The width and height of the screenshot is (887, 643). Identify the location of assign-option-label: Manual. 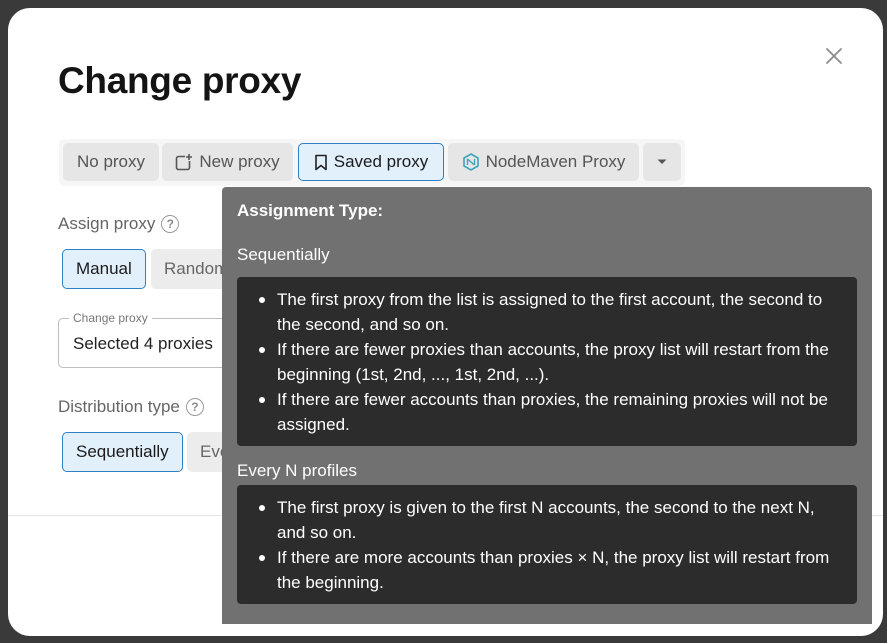
(104, 268).